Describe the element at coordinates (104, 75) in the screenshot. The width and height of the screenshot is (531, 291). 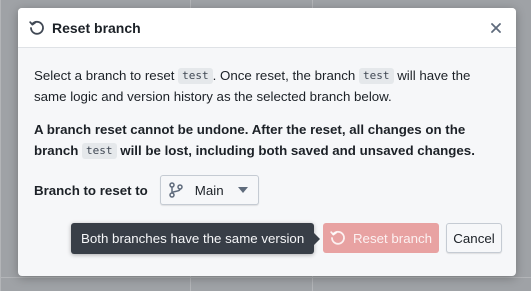
I see `intro-text-part: Select a branch to reset` at that location.